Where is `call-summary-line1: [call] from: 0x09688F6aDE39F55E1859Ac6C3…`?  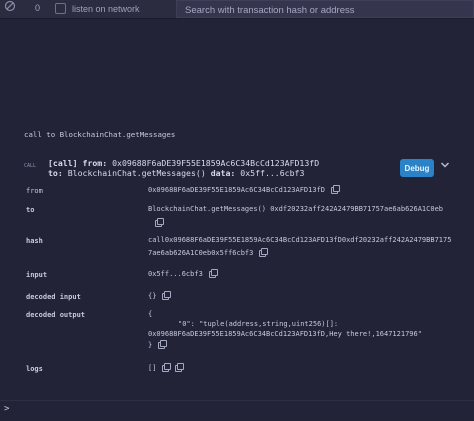
call-summary-line1: [call] from: 0x09688F6aDE39F55E1859Ac6C3… is located at coordinates (184, 163).